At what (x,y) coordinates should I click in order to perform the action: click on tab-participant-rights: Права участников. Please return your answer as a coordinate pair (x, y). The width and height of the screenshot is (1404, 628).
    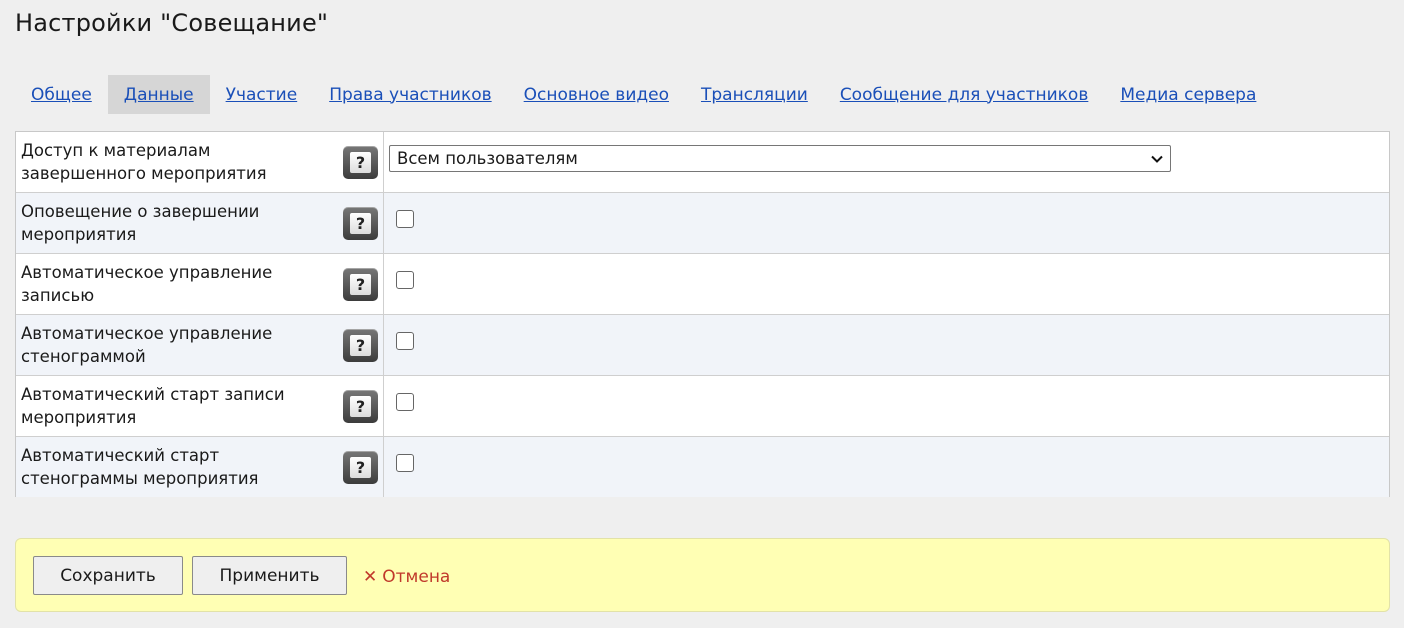
    Looking at the image, I should click on (410, 94).